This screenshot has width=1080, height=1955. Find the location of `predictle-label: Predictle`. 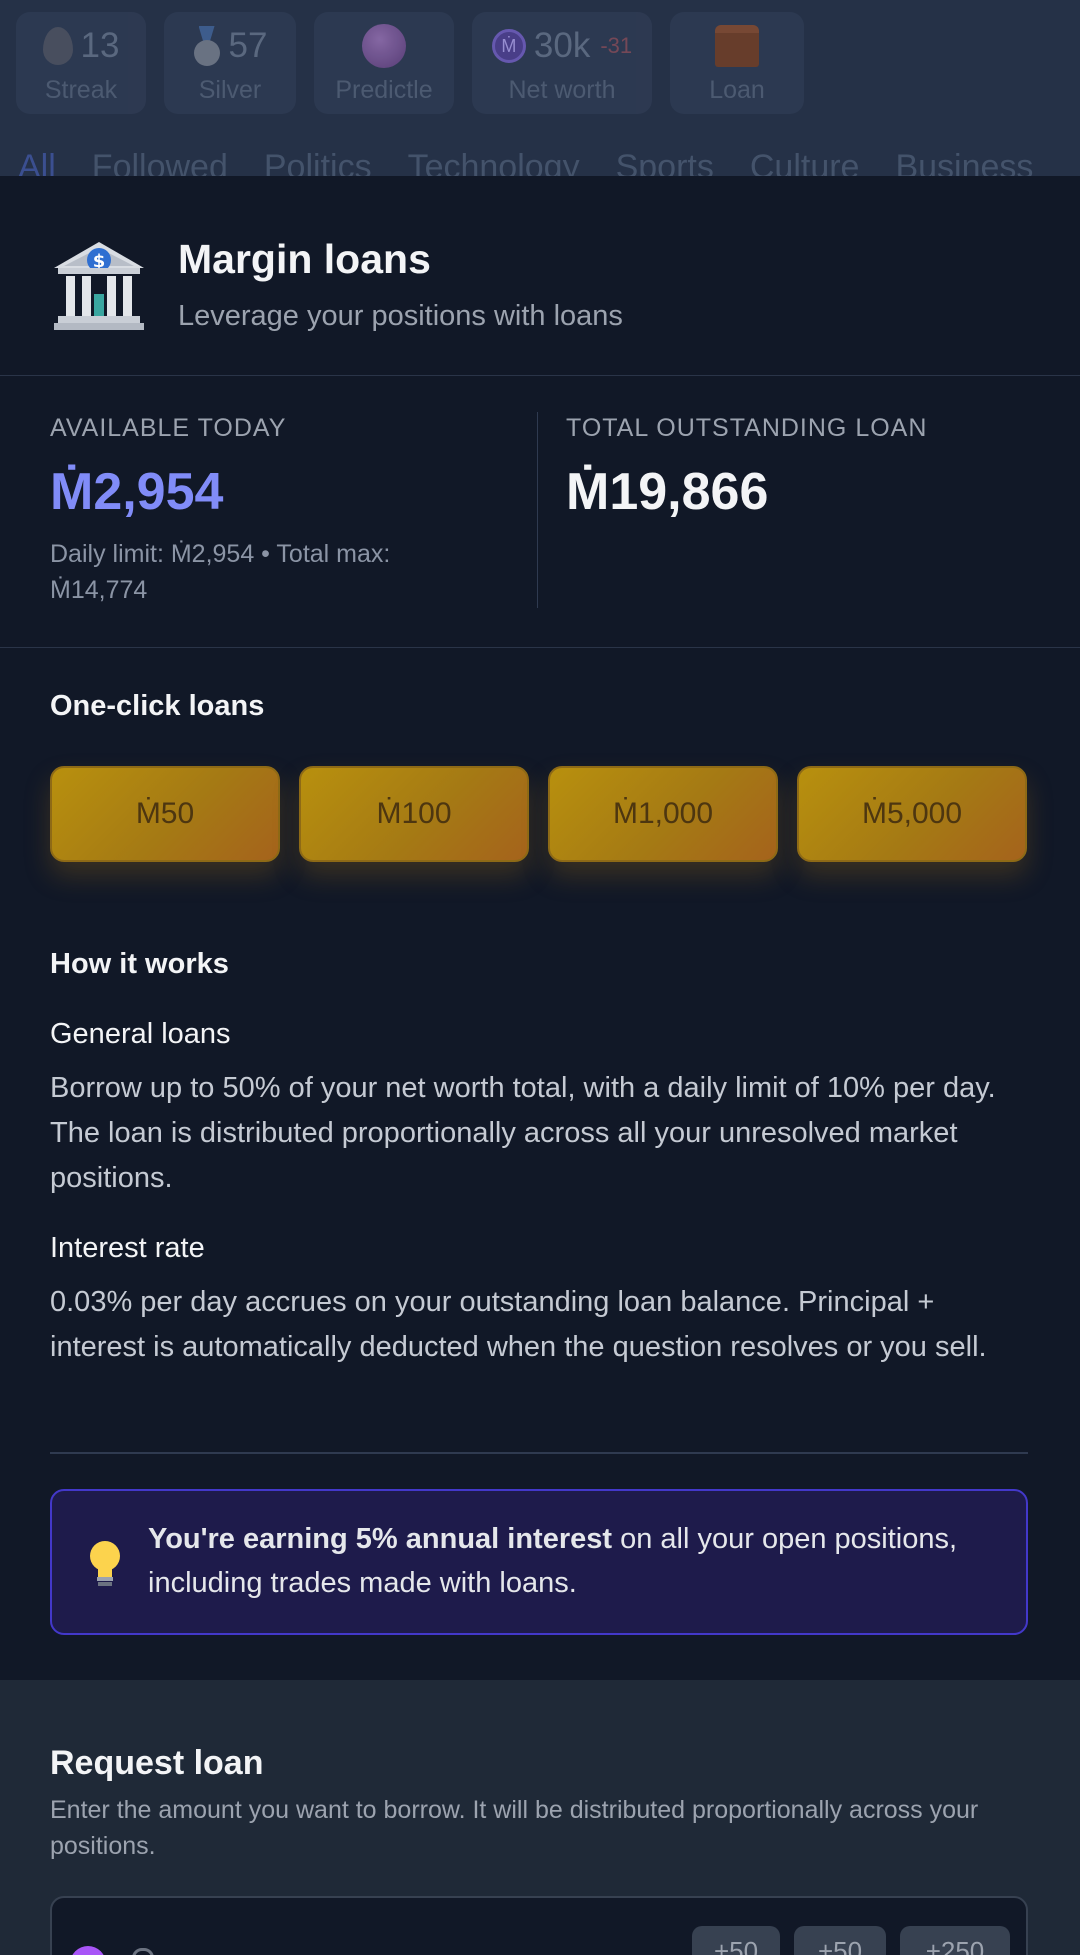

predictle-label: Predictle is located at coordinates (384, 90).